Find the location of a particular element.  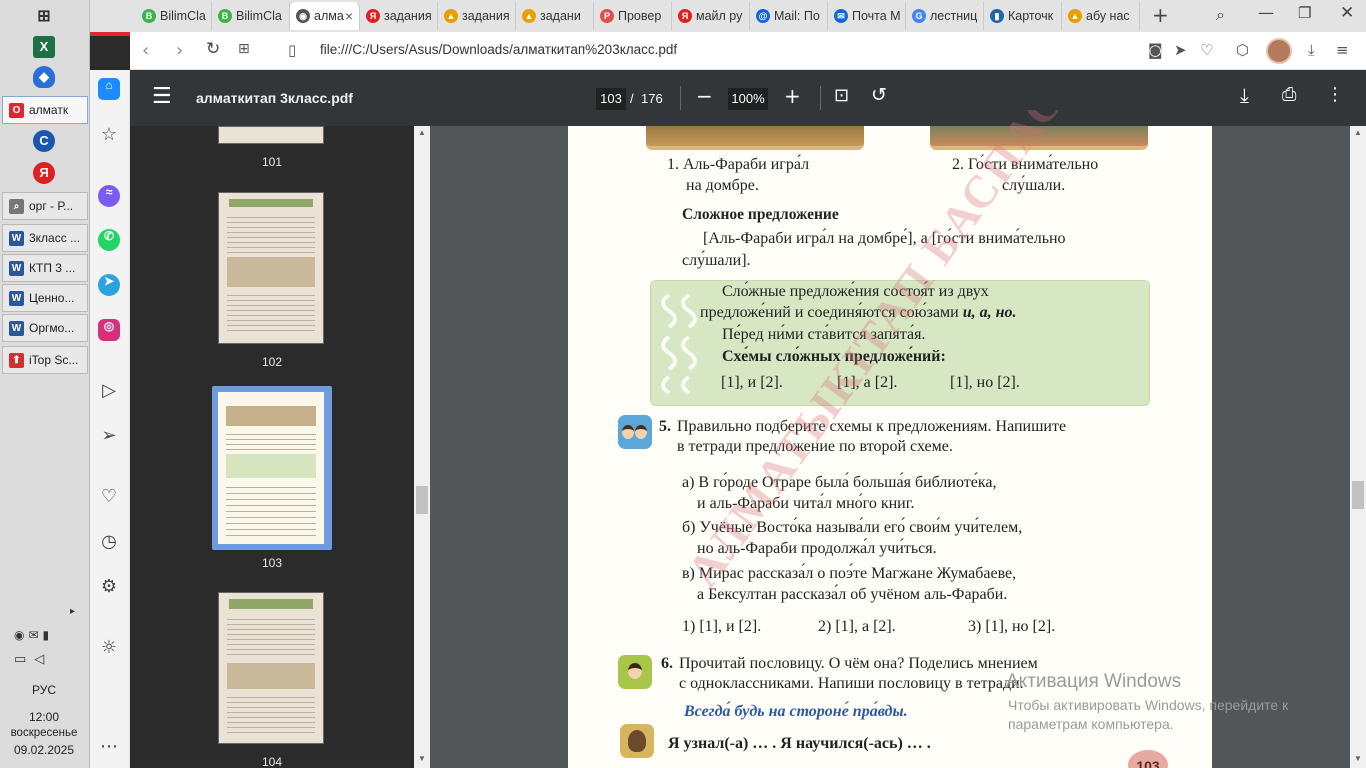

tab-5: ▲ задания is located at coordinates (477, 16).